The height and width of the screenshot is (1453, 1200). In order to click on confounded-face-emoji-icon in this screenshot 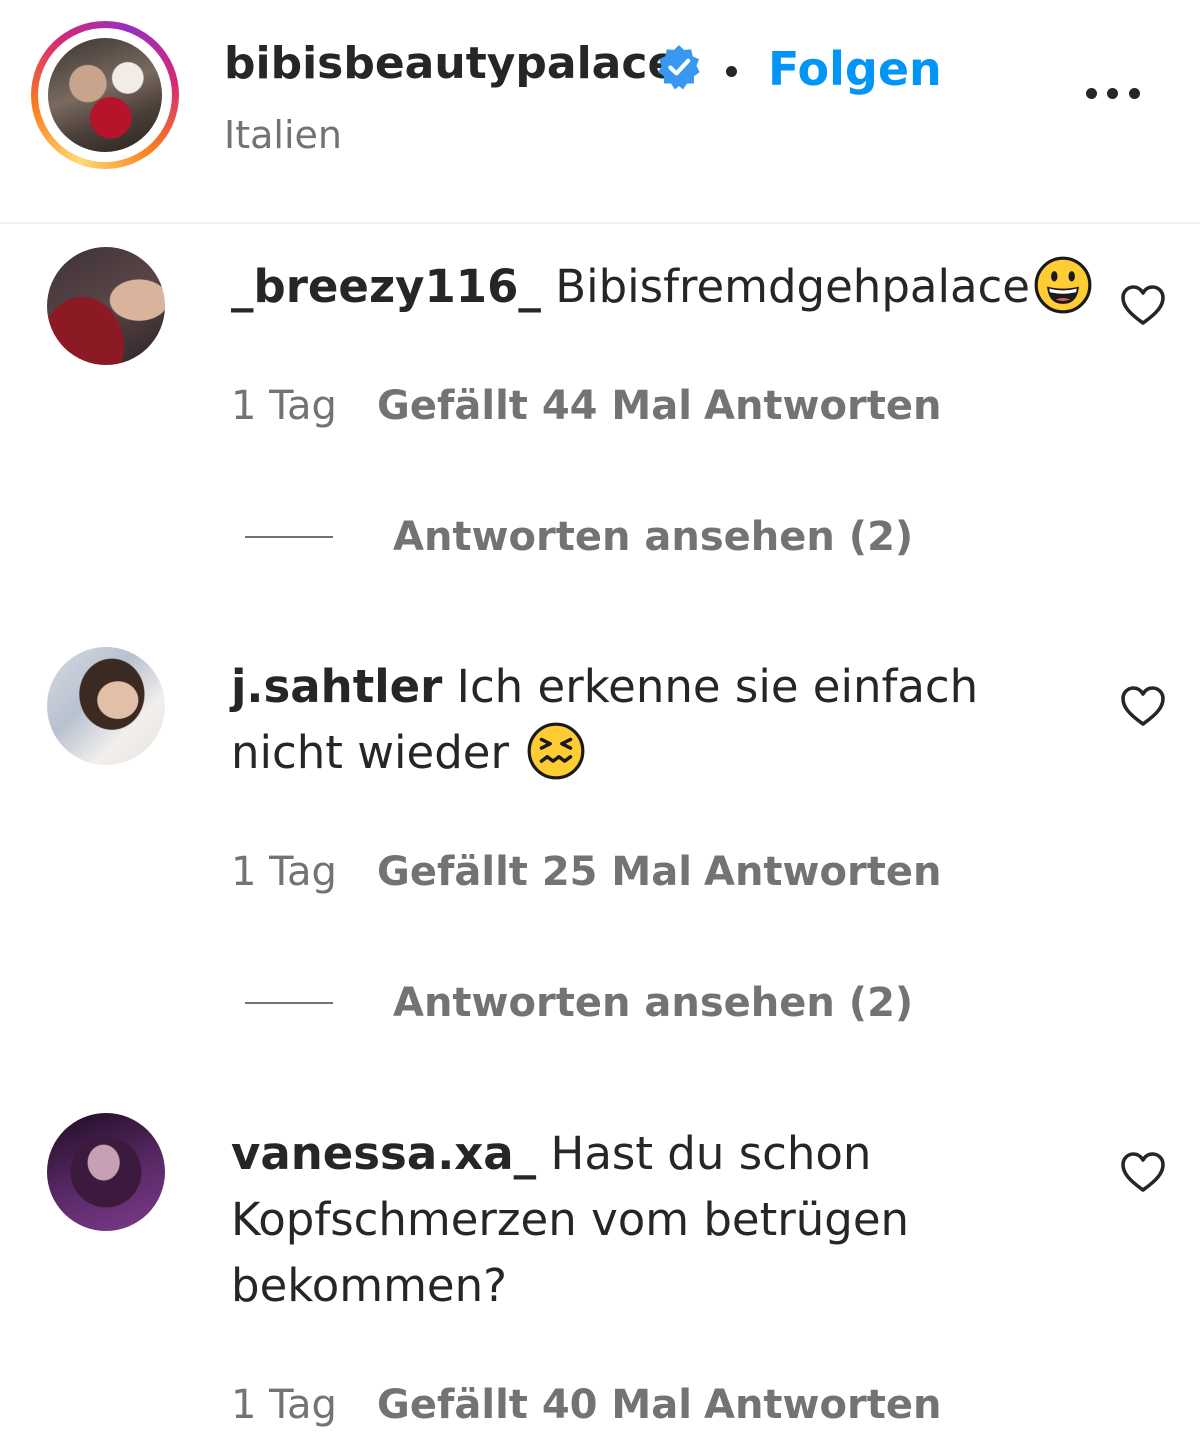, I will do `click(556, 751)`.